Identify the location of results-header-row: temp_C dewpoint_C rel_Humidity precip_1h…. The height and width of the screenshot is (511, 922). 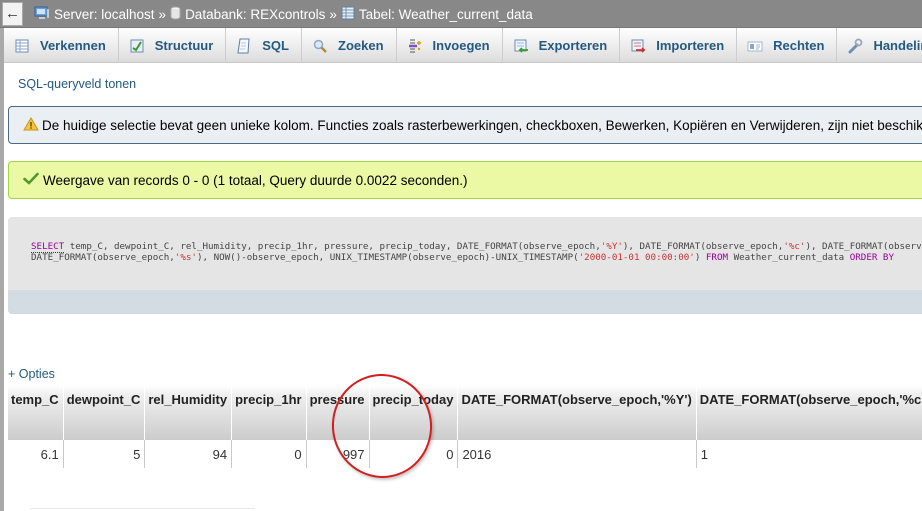
(465, 413).